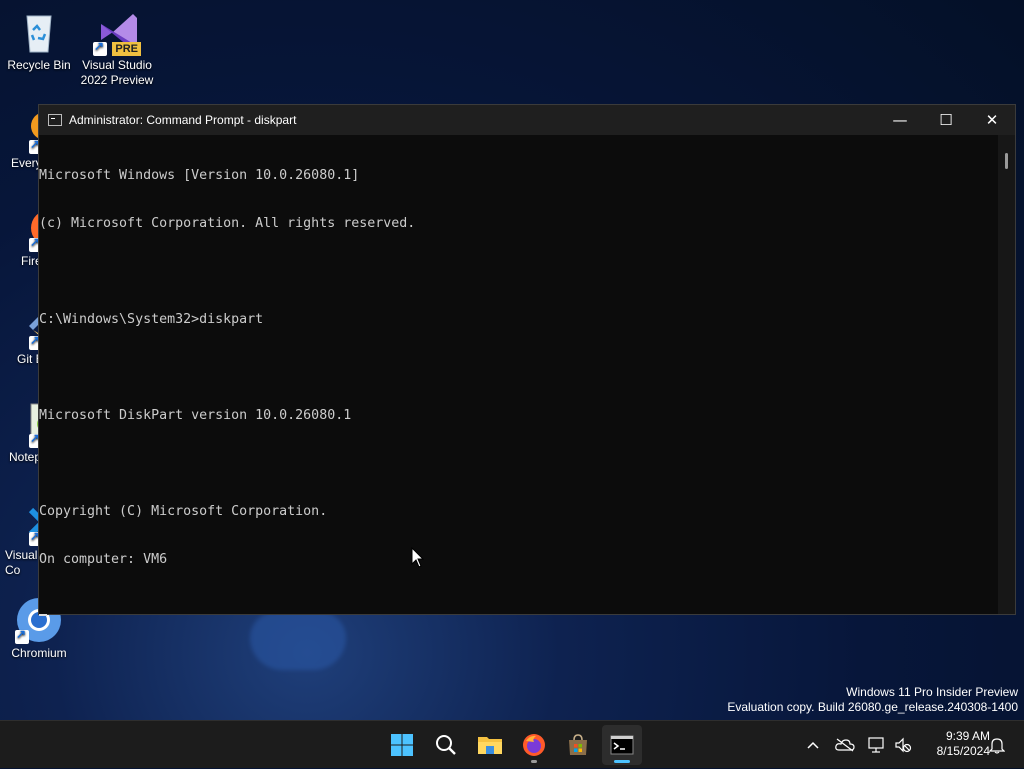 This screenshot has height=769, width=1024. I want to click on onedrive-offline-icon, so click(845, 745).